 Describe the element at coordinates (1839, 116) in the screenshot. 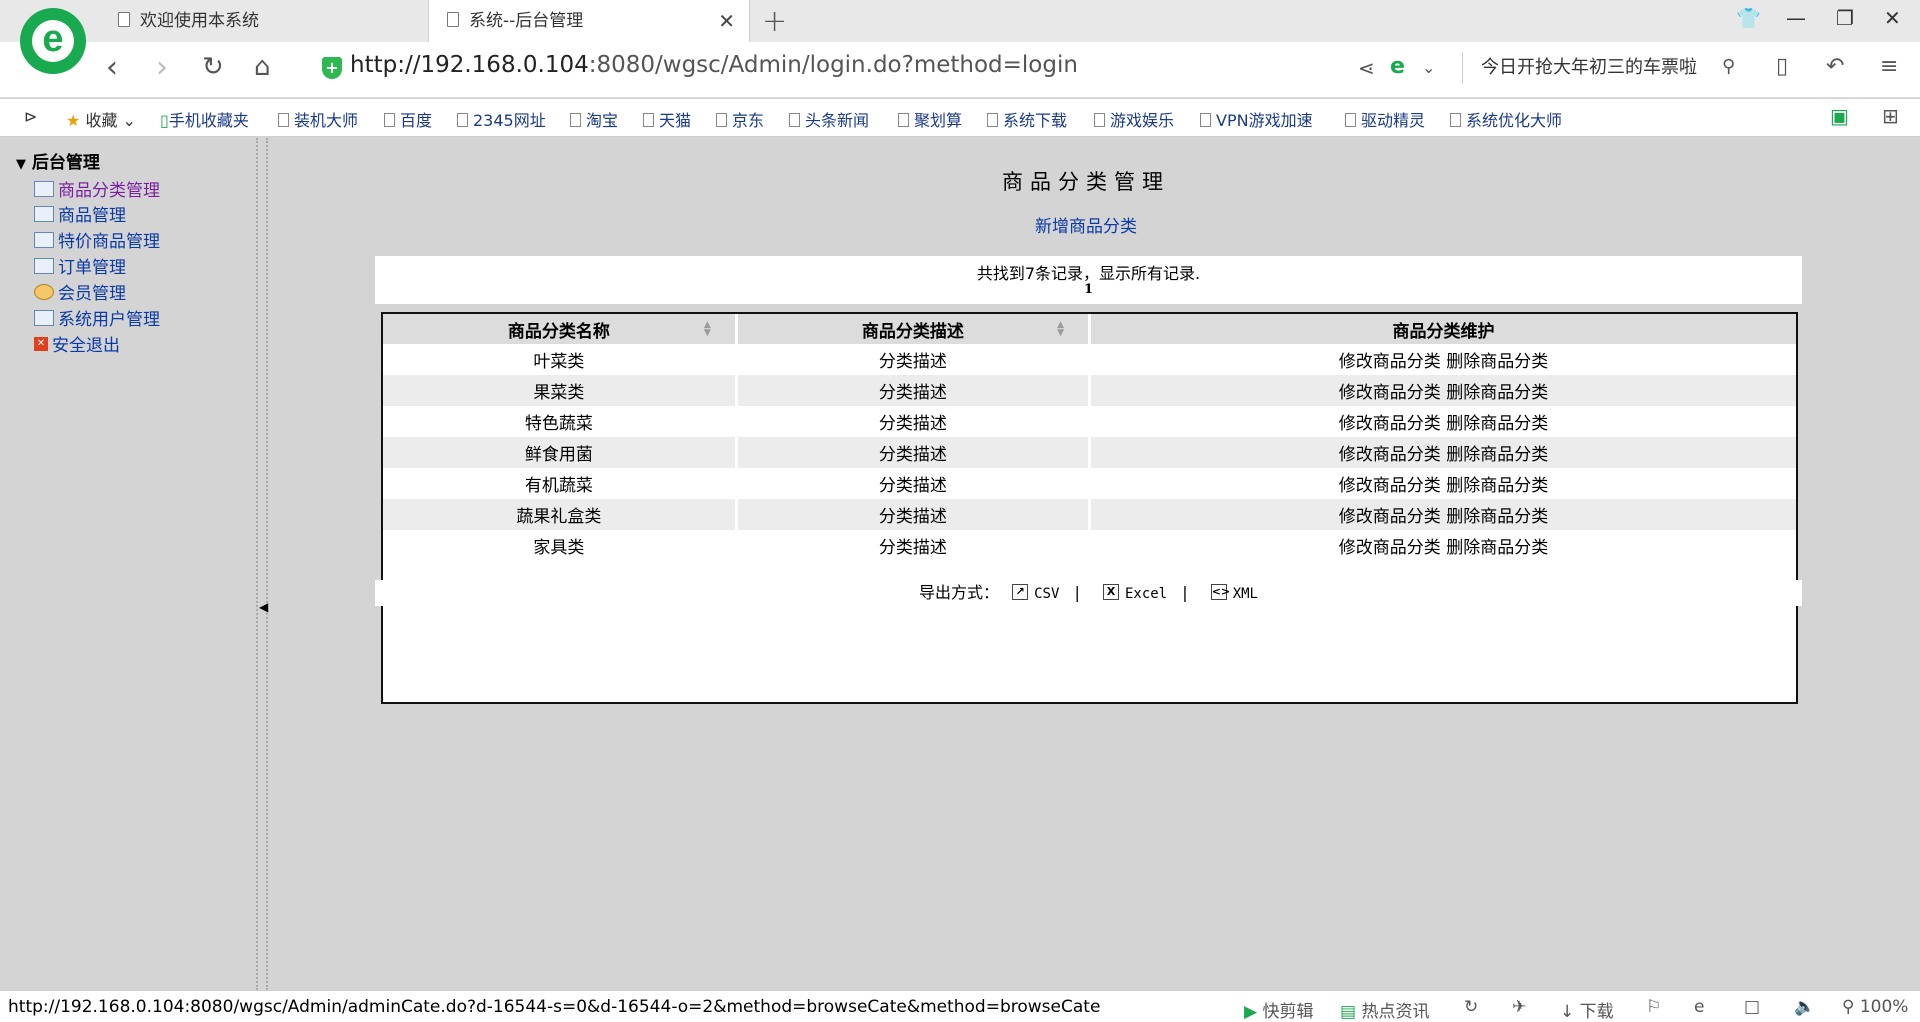

I see `reader-icon: ▣` at that location.